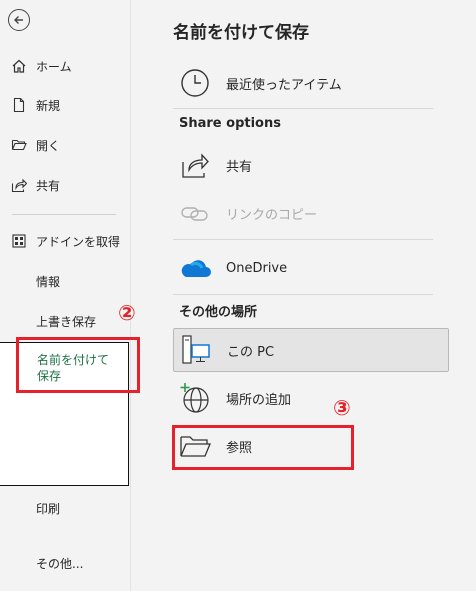  I want to click on sidebar-item-get-add-ins: アドインを取得, so click(65, 241).